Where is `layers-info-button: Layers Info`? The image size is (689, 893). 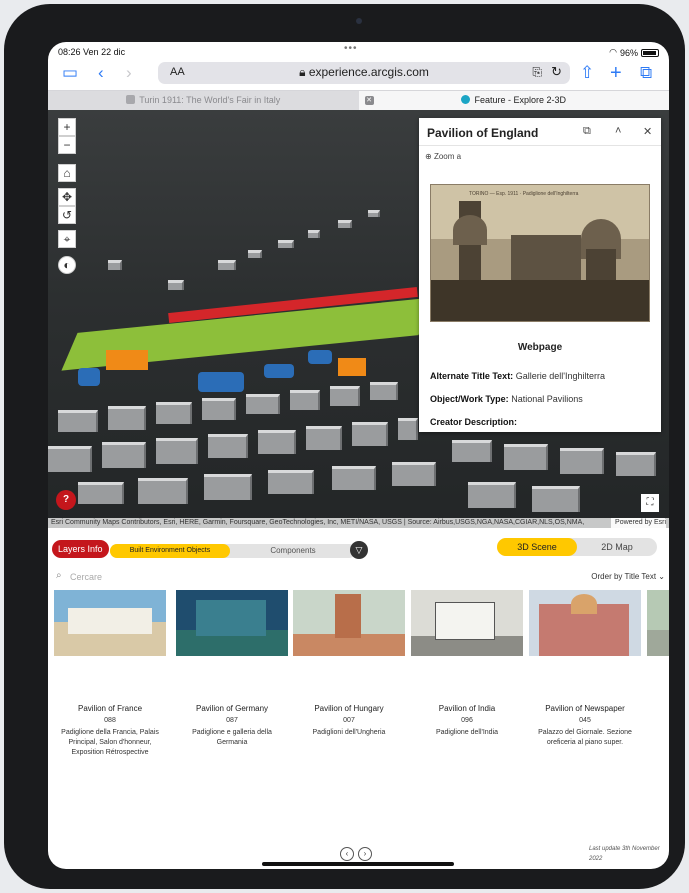 layers-info-button: Layers Info is located at coordinates (80, 549).